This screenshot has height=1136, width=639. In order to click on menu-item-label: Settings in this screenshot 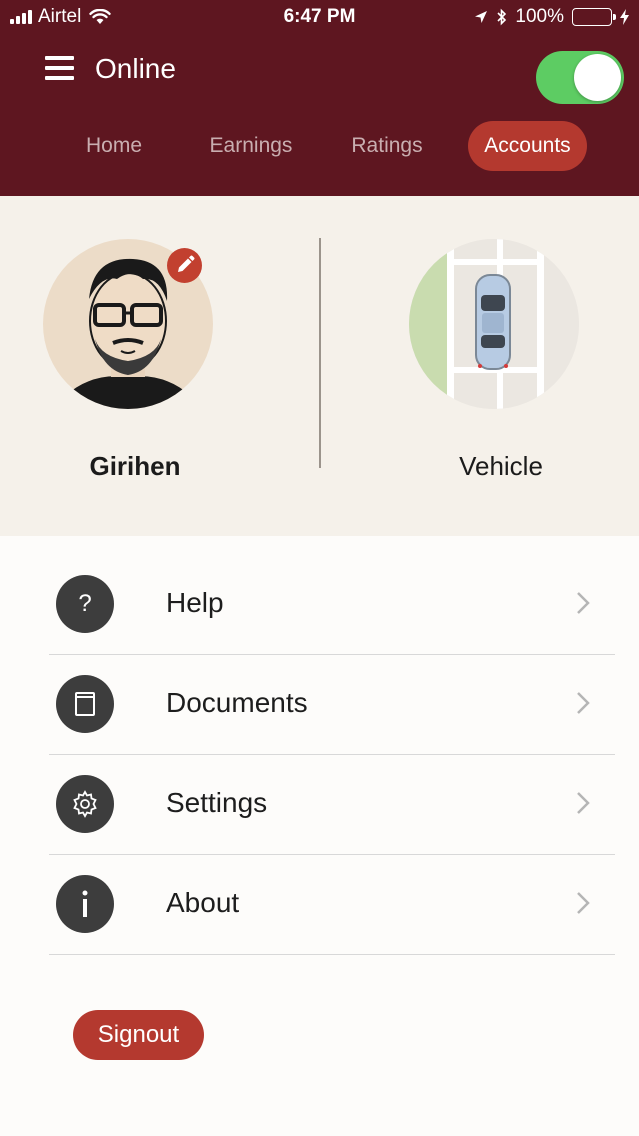, I will do `click(217, 802)`.